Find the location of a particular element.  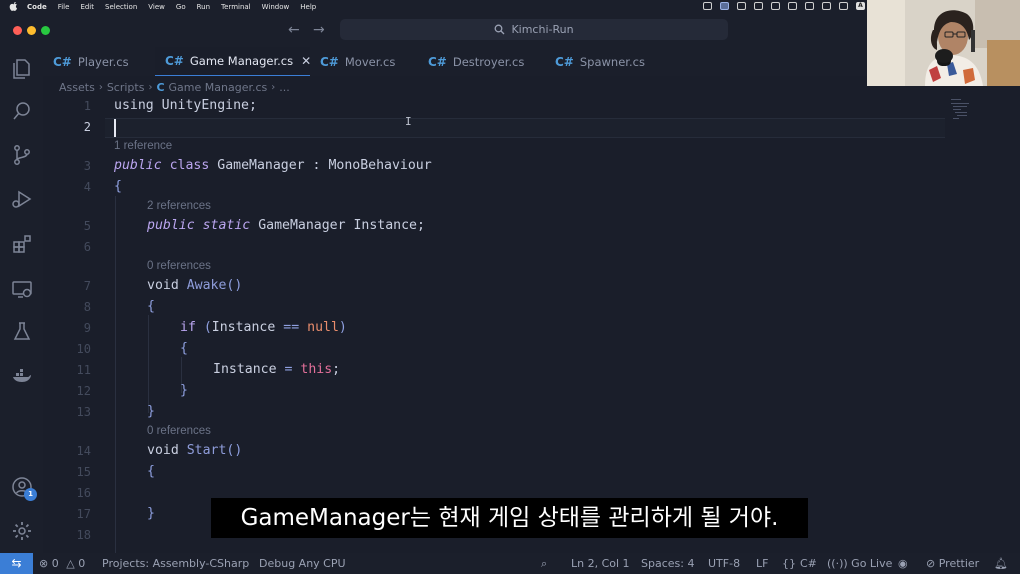

arrow-left-icon: ← is located at coordinates (294, 30).